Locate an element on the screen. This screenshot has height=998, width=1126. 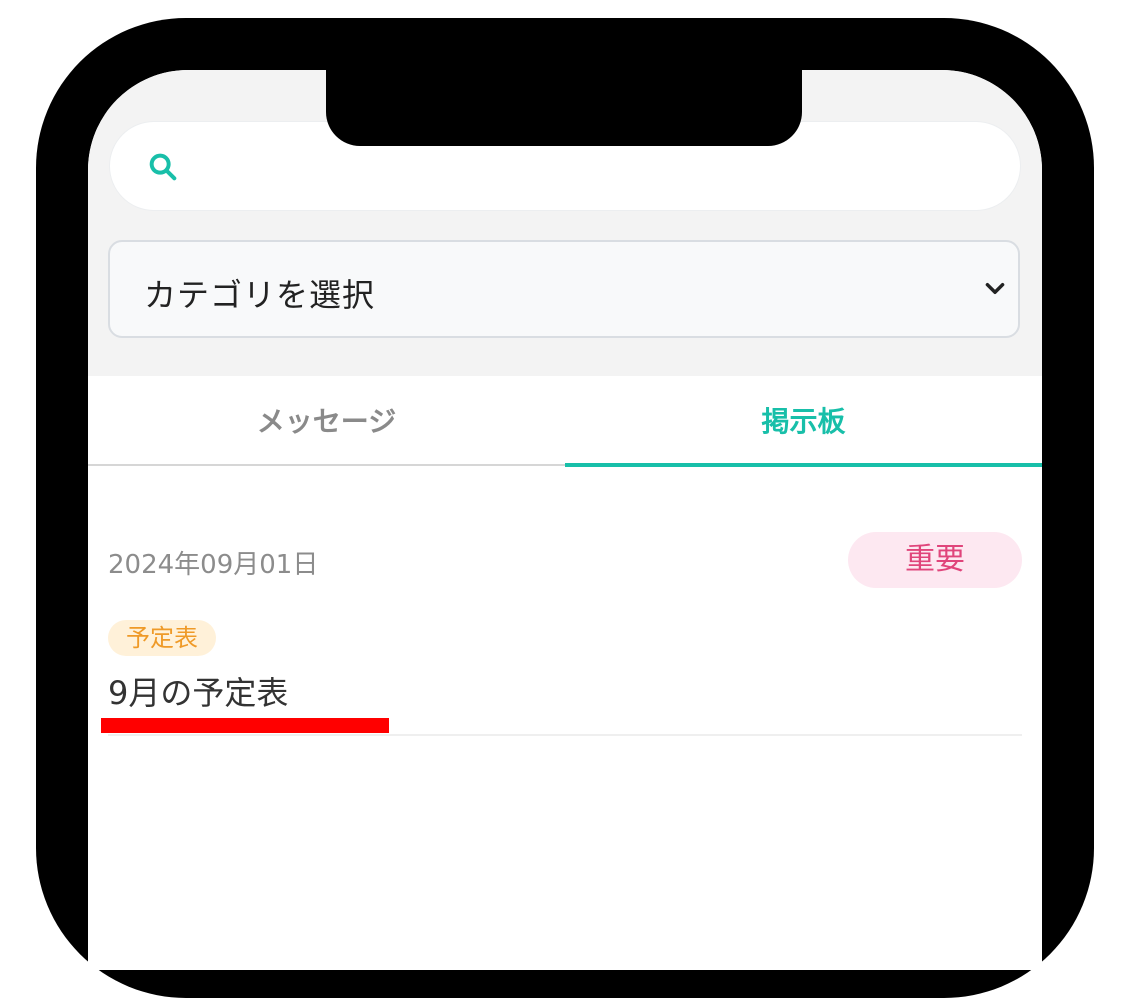
category-select: カテゴリを選択 is located at coordinates (564, 289).